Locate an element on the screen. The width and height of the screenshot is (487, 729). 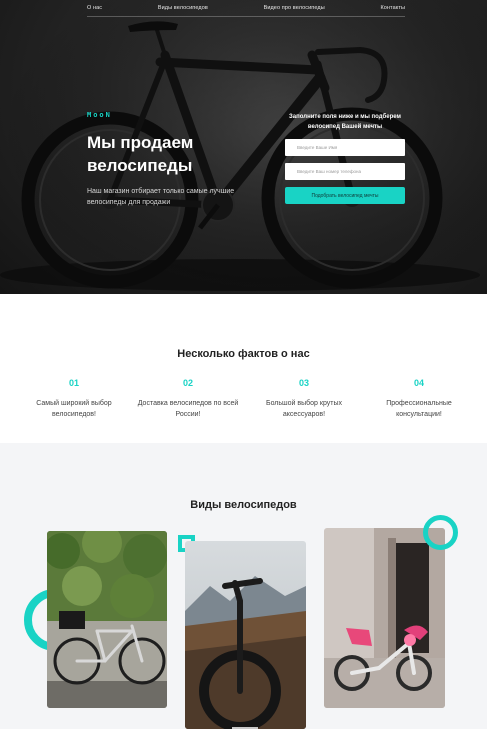
fact-text: Профессиональные консультации! is located at coordinates (419, 409).